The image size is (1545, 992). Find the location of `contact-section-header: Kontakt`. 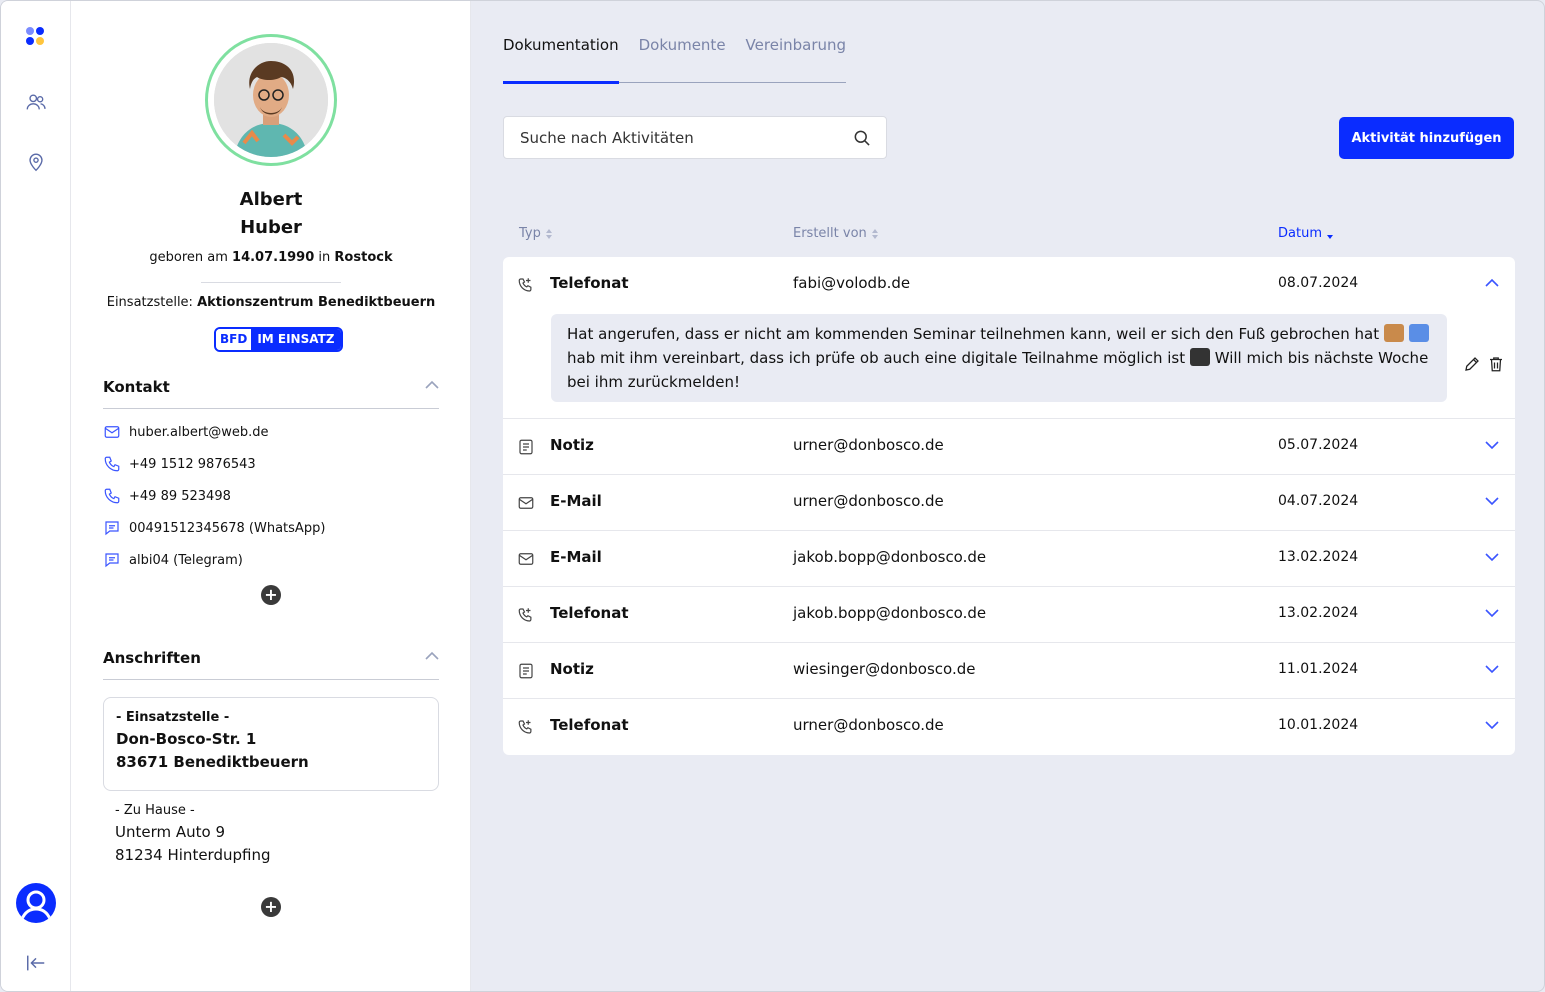

contact-section-header: Kontakt is located at coordinates (271, 393).